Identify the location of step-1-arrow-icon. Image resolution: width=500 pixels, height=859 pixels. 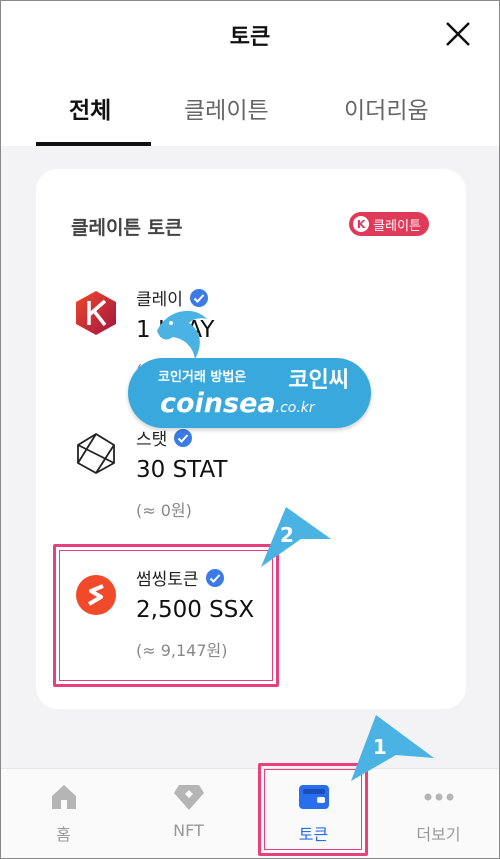
(392, 748).